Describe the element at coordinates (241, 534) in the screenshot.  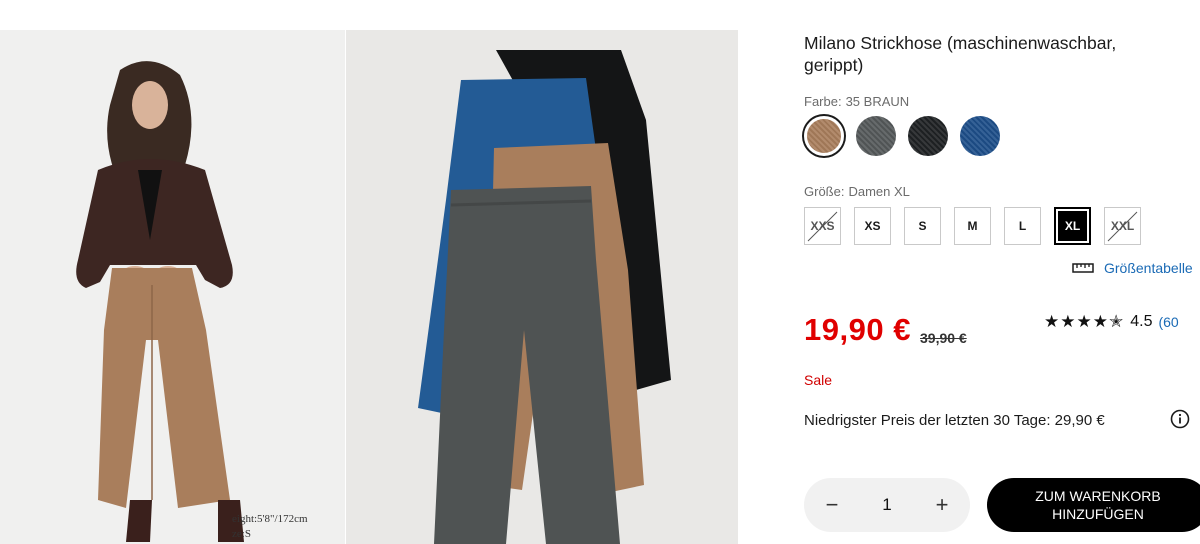
I see `model-size: ze:S` at that location.